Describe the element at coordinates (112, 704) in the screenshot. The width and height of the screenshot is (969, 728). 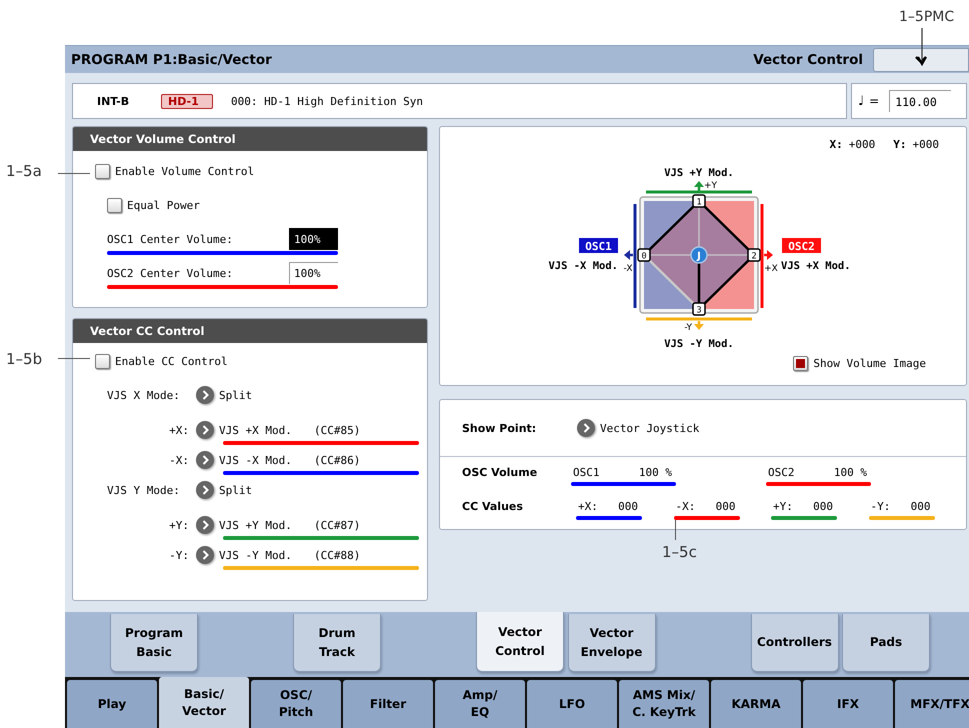
I see `page-tab: Play` at that location.